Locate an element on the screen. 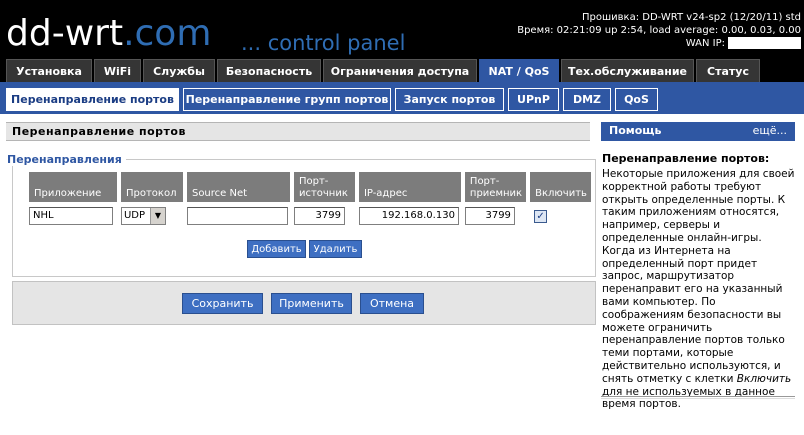 The width and height of the screenshot is (804, 435). logo-main: dd-wrt is located at coordinates (65, 33).